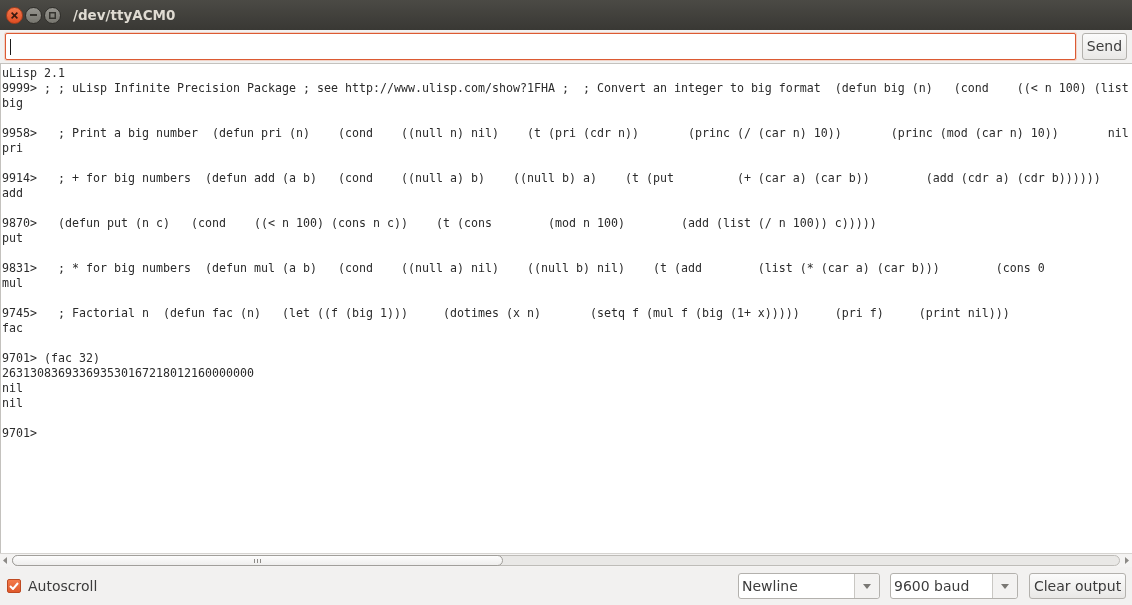 This screenshot has width=1132, height=605. I want to click on scrollbar-thumb, so click(257, 560).